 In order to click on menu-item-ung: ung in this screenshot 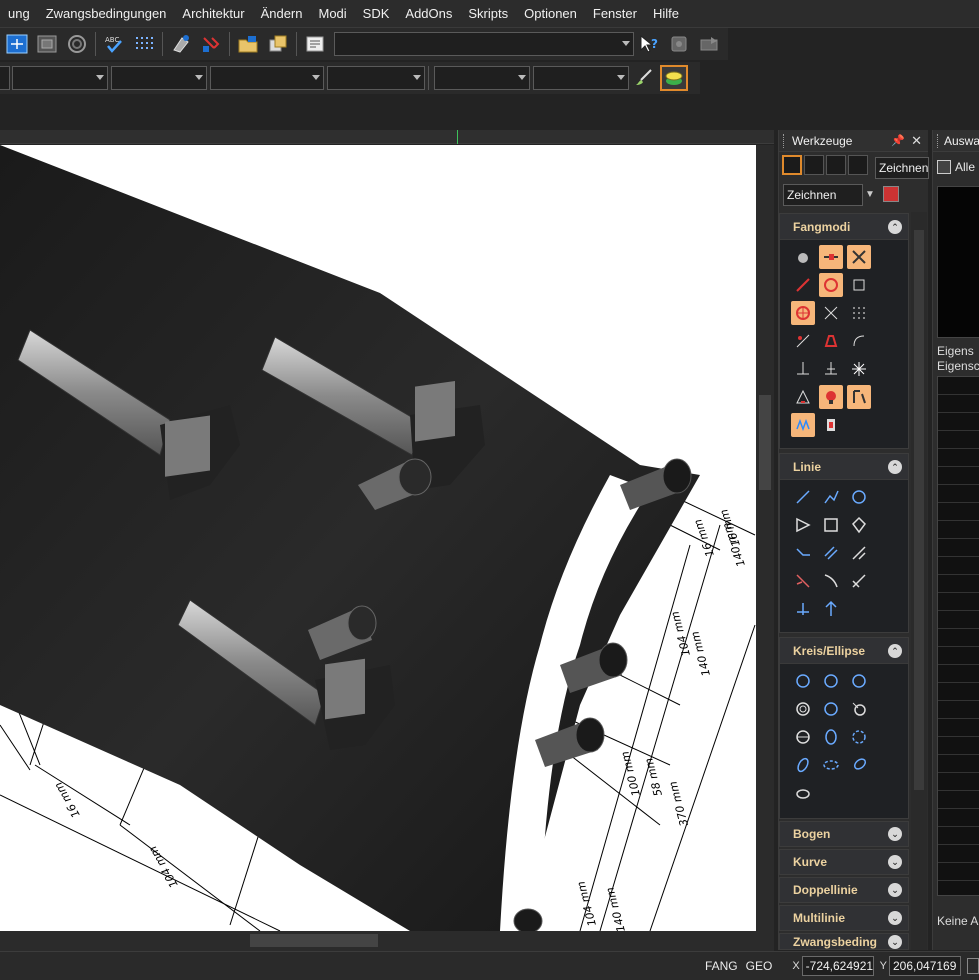, I will do `click(19, 14)`.